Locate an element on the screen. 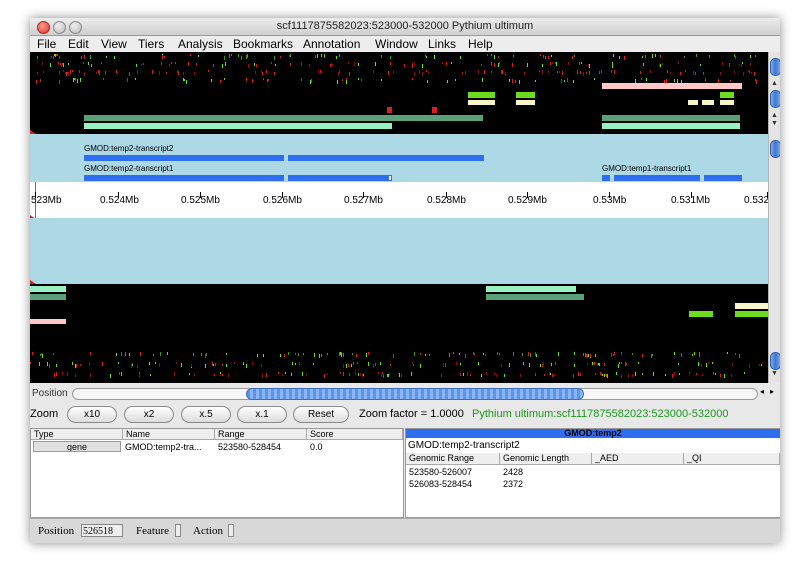 Image resolution: width=810 pixels, height=585 pixels. menu-bookmarks: Bookmarks is located at coordinates (263, 44).